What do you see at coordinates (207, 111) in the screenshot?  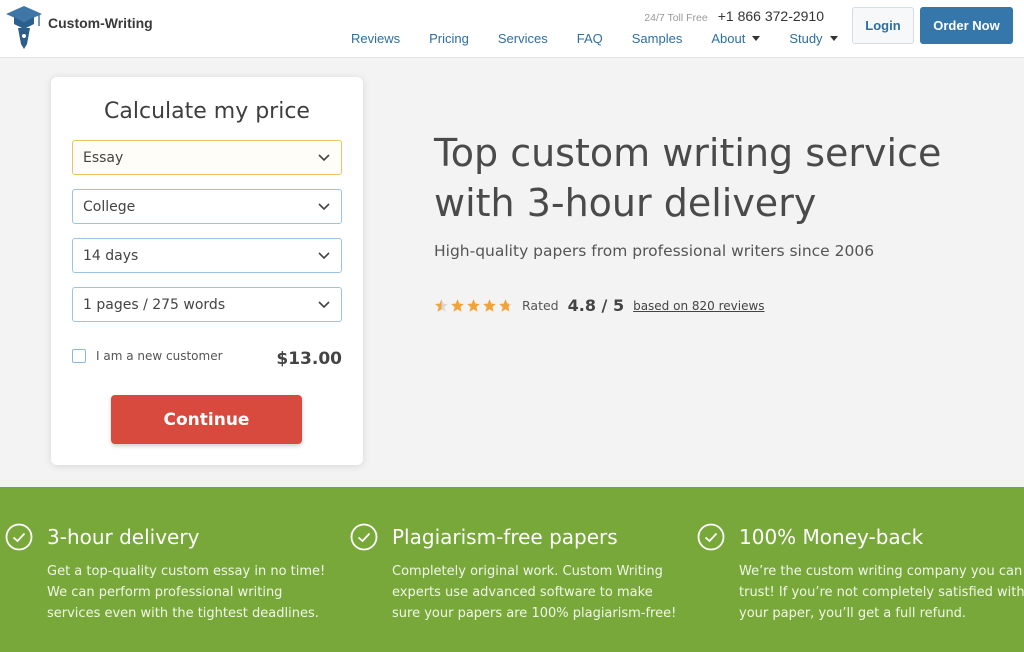 I see `calculator-title: Calculate my price` at bounding box center [207, 111].